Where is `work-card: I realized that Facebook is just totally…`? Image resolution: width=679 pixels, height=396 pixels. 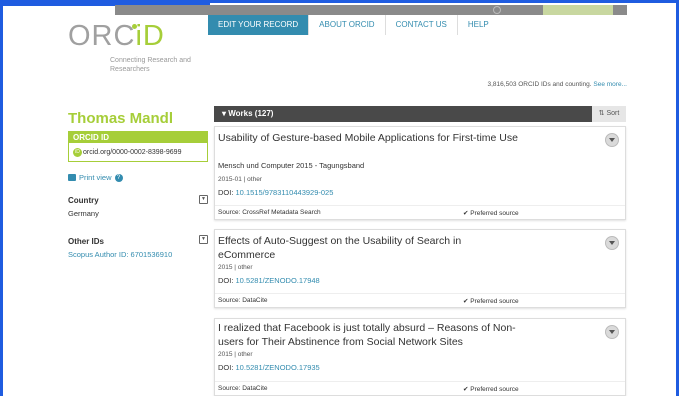 work-card: I realized that Facebook is just totally… is located at coordinates (420, 357).